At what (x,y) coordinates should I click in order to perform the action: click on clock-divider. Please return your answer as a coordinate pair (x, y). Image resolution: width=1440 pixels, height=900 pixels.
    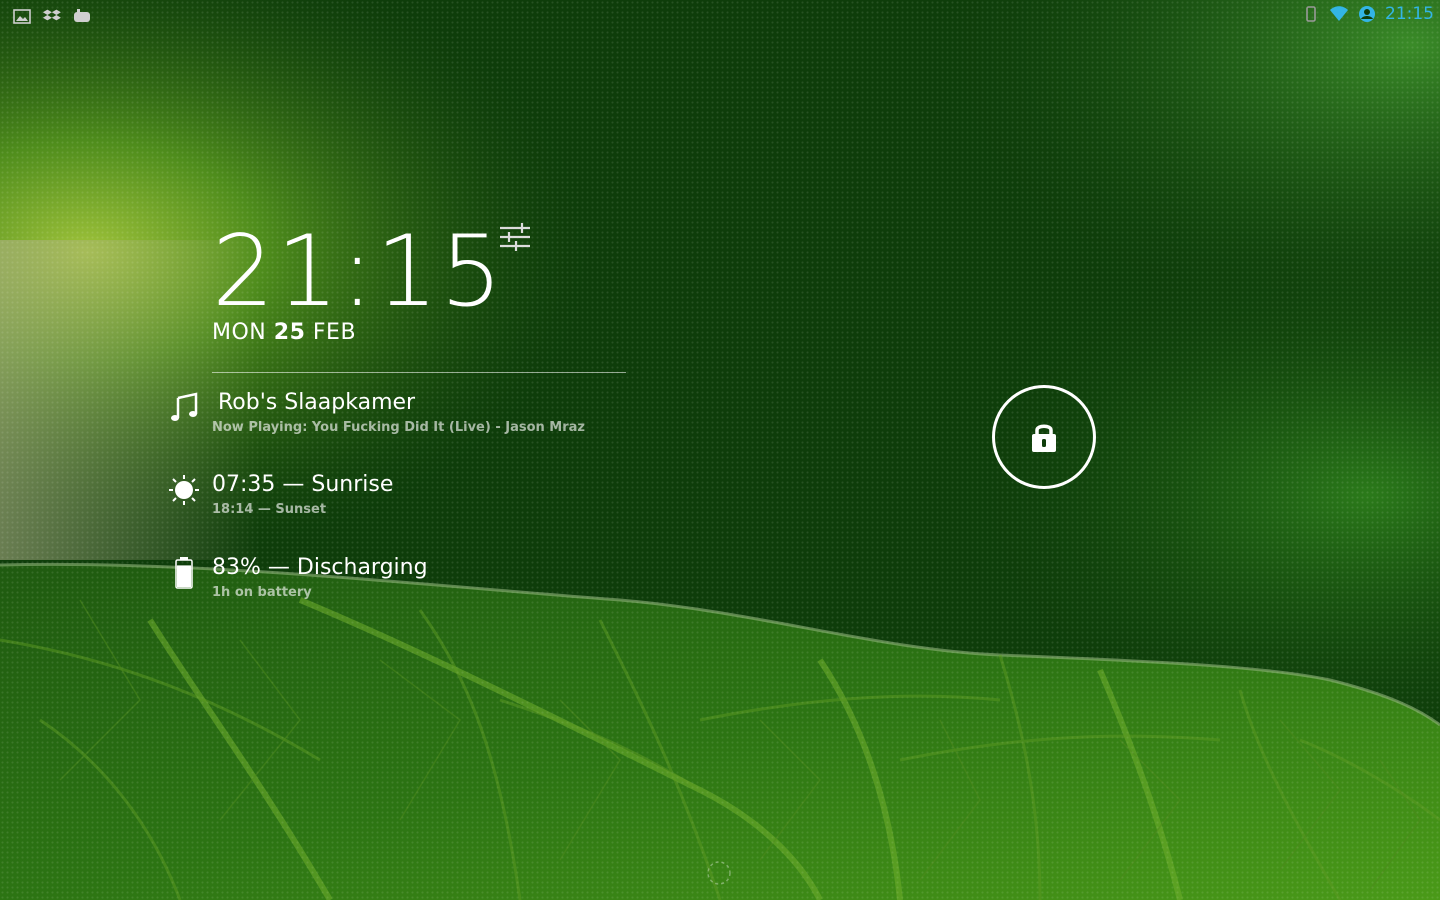
    Looking at the image, I should click on (419, 372).